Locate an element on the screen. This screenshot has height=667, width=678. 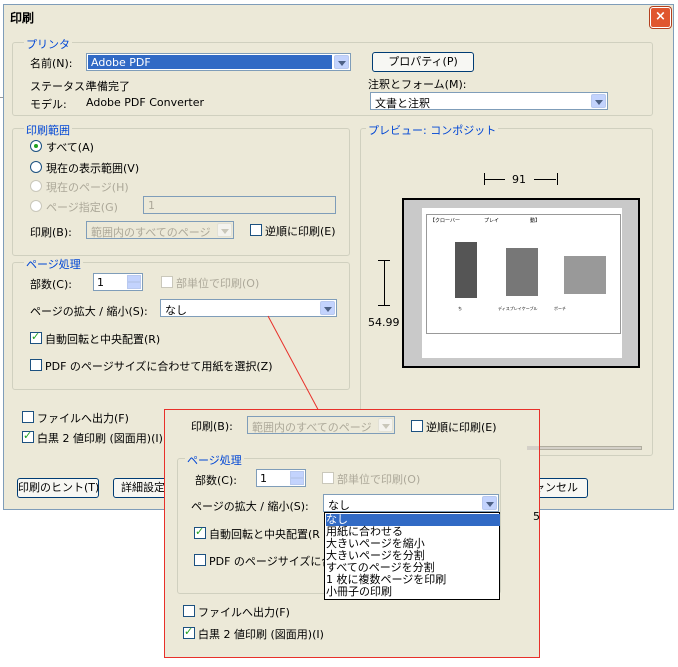
dropdown-item-booklet: 小冊子の印刷 is located at coordinates (359, 592).